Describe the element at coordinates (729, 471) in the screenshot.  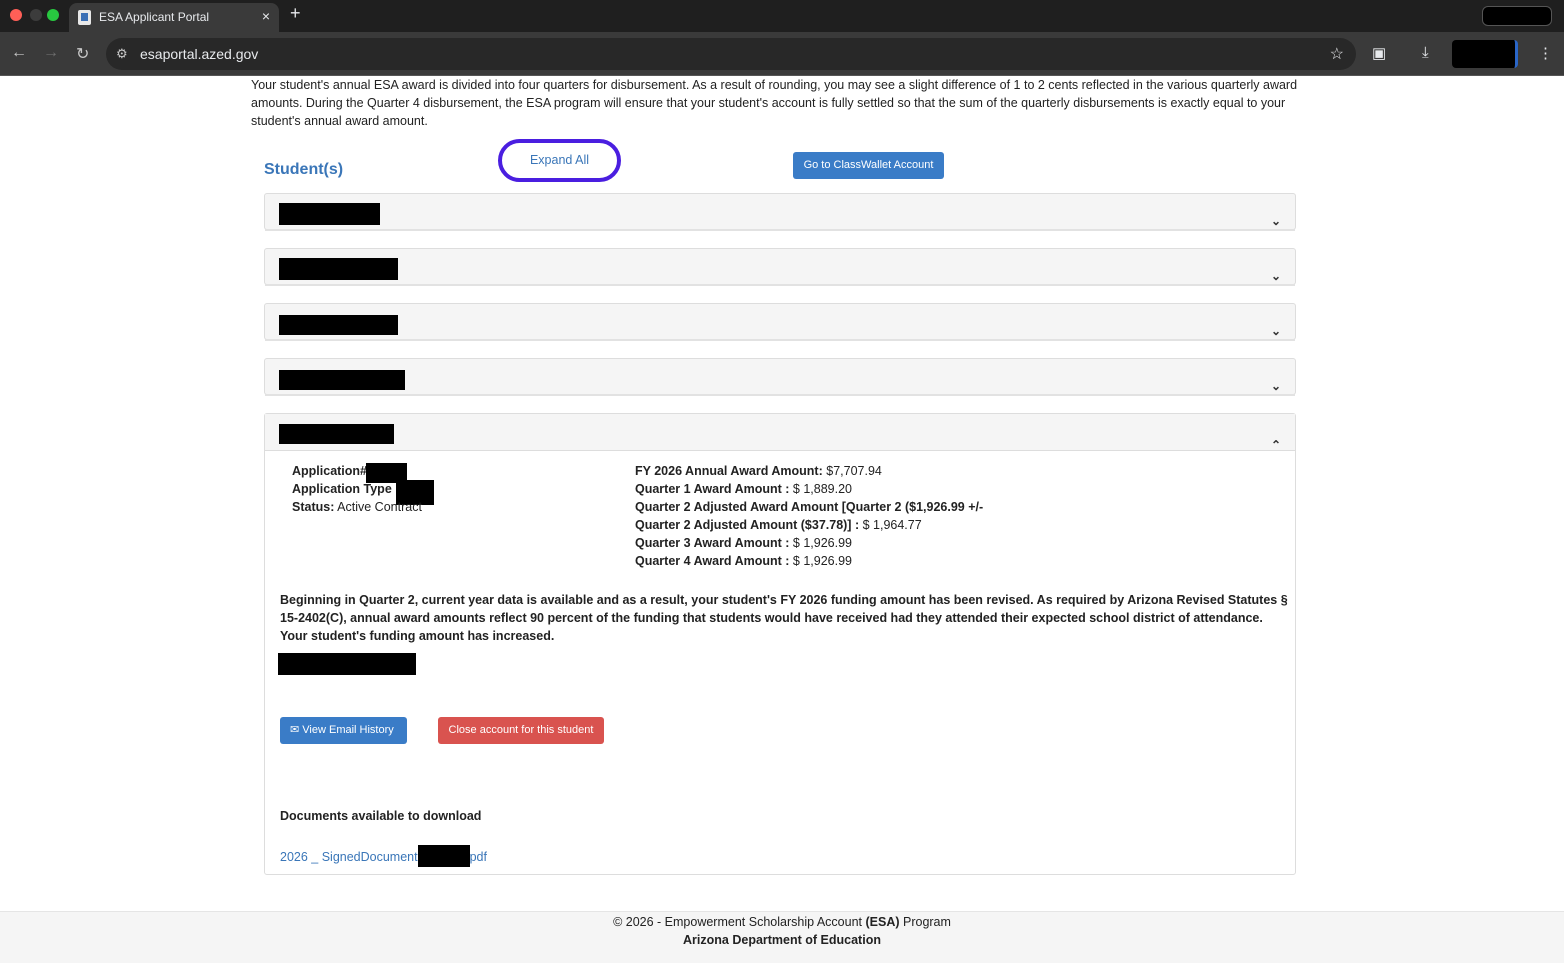
I see `fy-award-label: FY 2026 Annual Award Amount:` at that location.